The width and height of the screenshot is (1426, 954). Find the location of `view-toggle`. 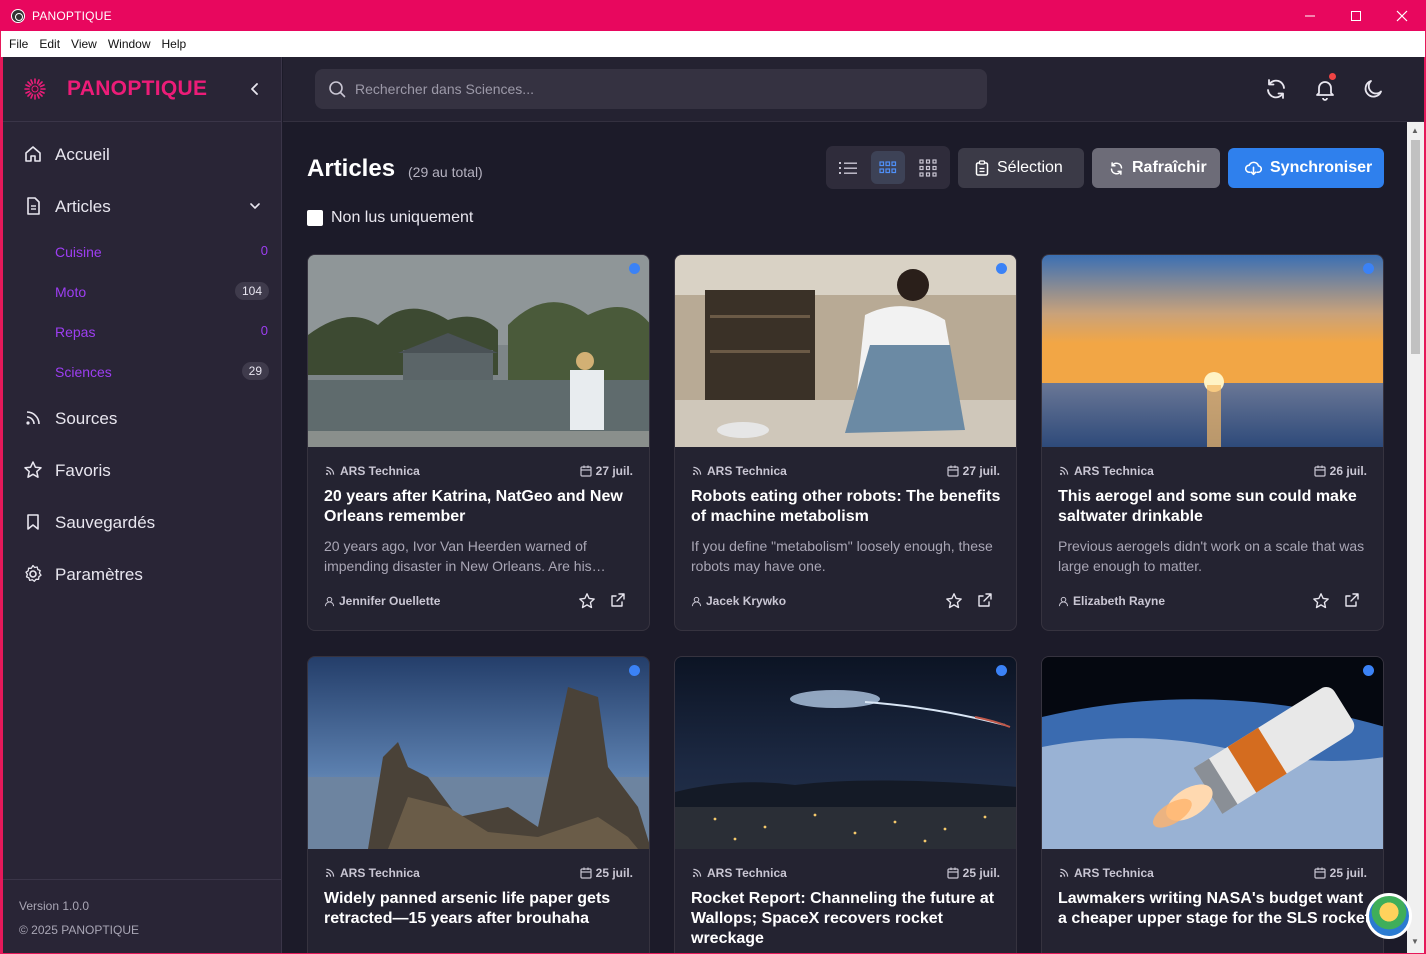

view-toggle is located at coordinates (888, 167).